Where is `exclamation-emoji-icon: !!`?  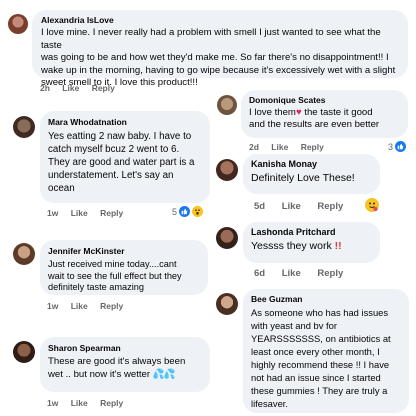
exclamation-emoji-icon: !! is located at coordinates (338, 246).